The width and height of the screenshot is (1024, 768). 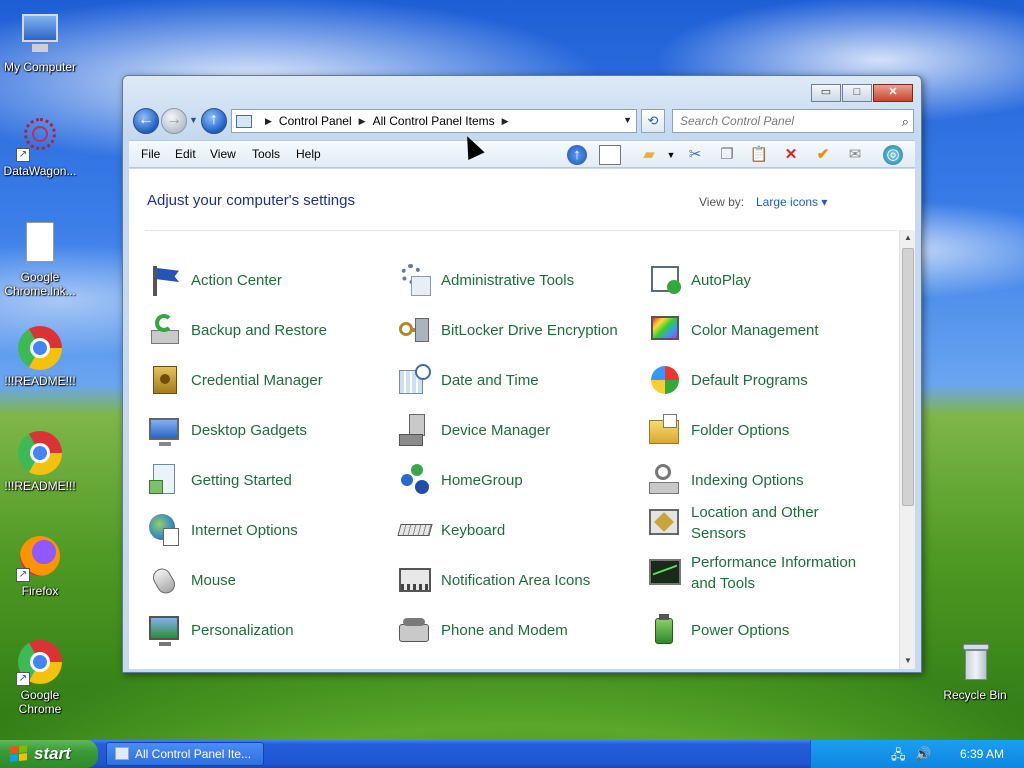 I want to click on search-input: Search Control Panel ⌕, so click(x=793, y=121).